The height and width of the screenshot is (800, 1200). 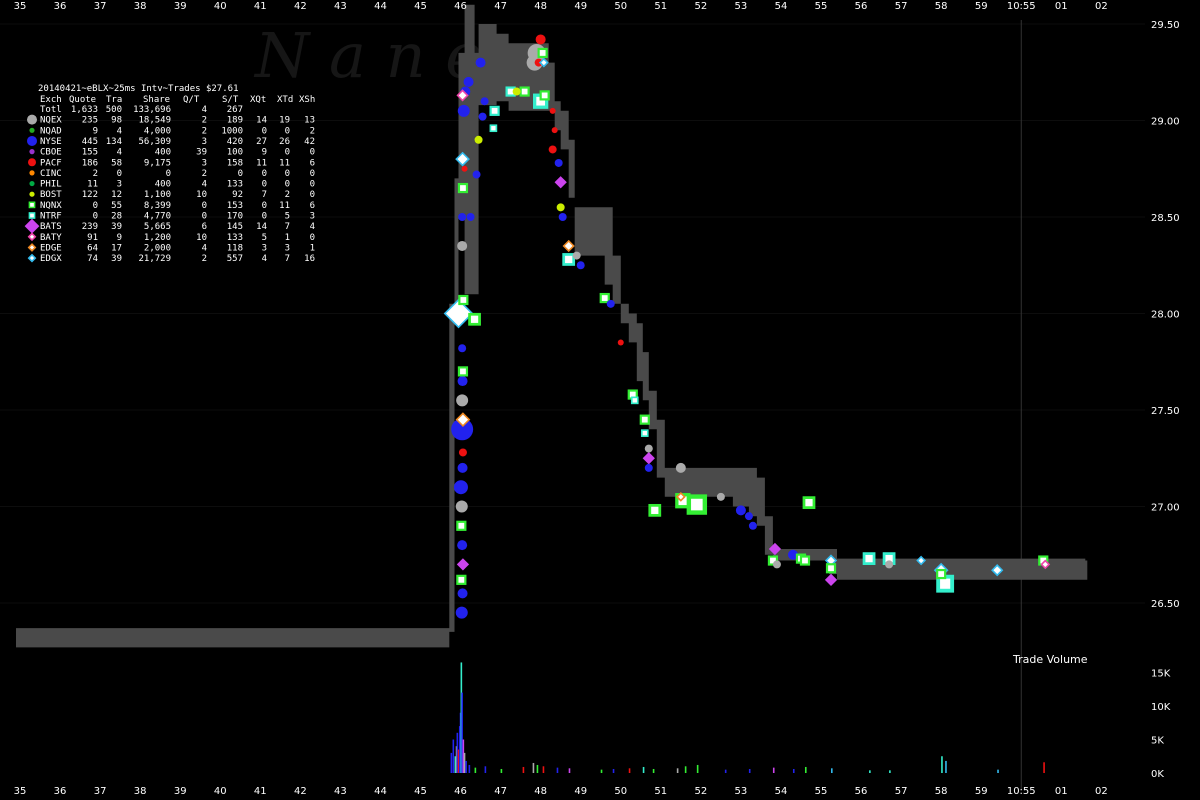 What do you see at coordinates (237, 195) in the screenshot?
I see `table-cell-st: 92` at bounding box center [237, 195].